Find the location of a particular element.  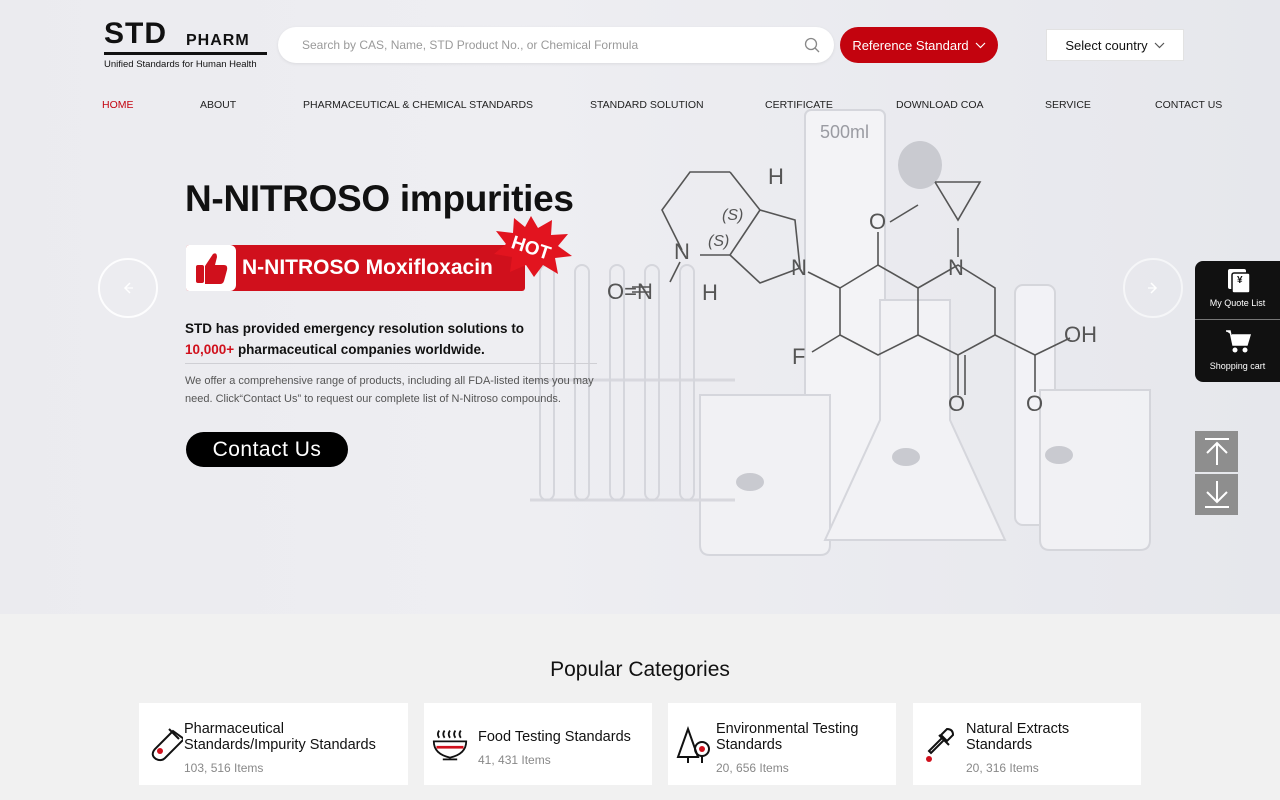

category-name: Environmental Testing is located at coordinates (787, 729).